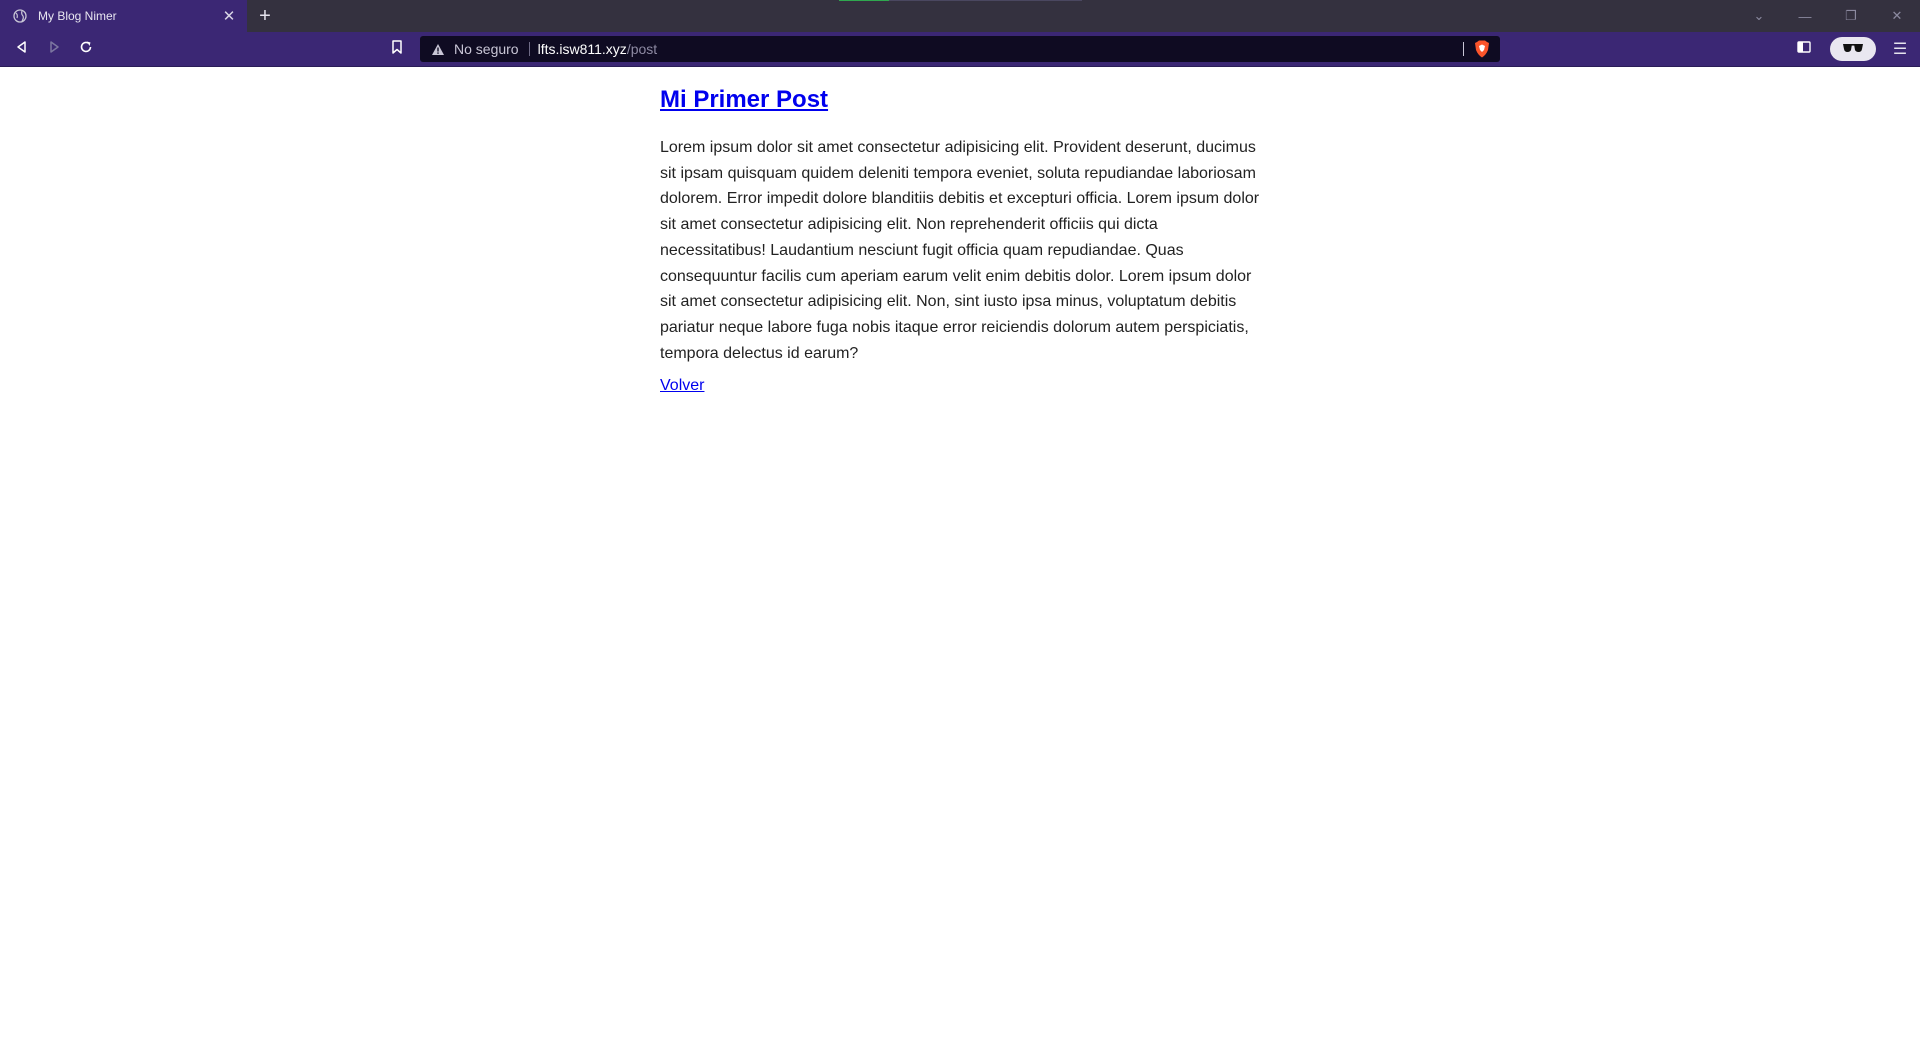 The width and height of the screenshot is (1920, 1038). Describe the element at coordinates (229, 16) in the screenshot. I see `close-tab-icon: ✕` at that location.